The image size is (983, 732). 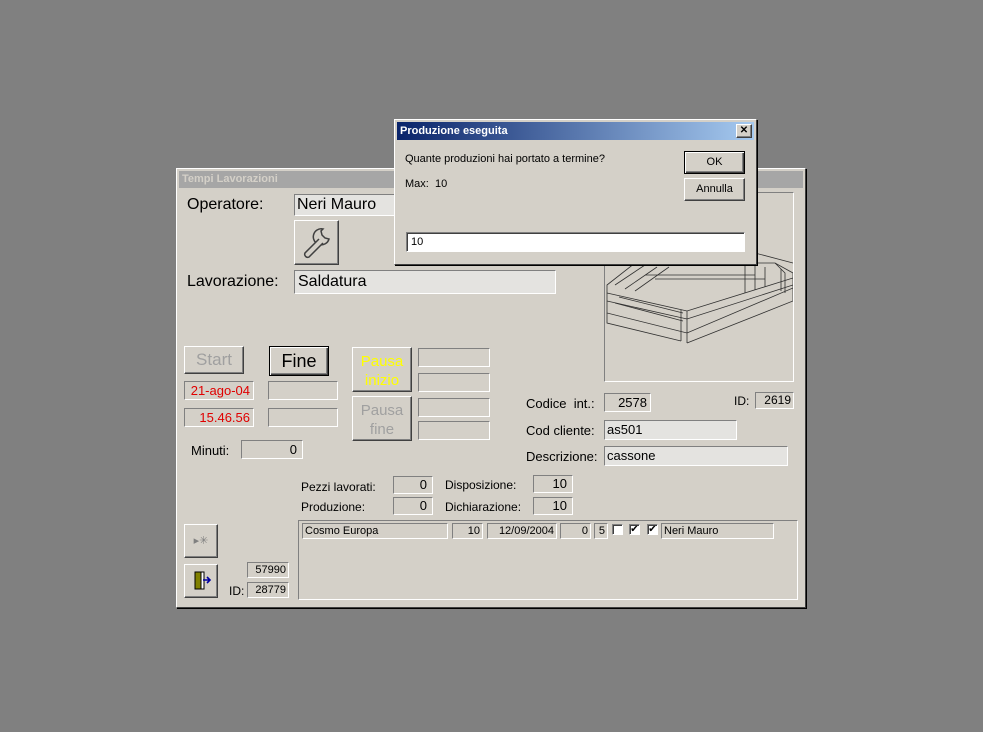 What do you see at coordinates (454, 382) in the screenshot?
I see `pausa-inizio-time-field` at bounding box center [454, 382].